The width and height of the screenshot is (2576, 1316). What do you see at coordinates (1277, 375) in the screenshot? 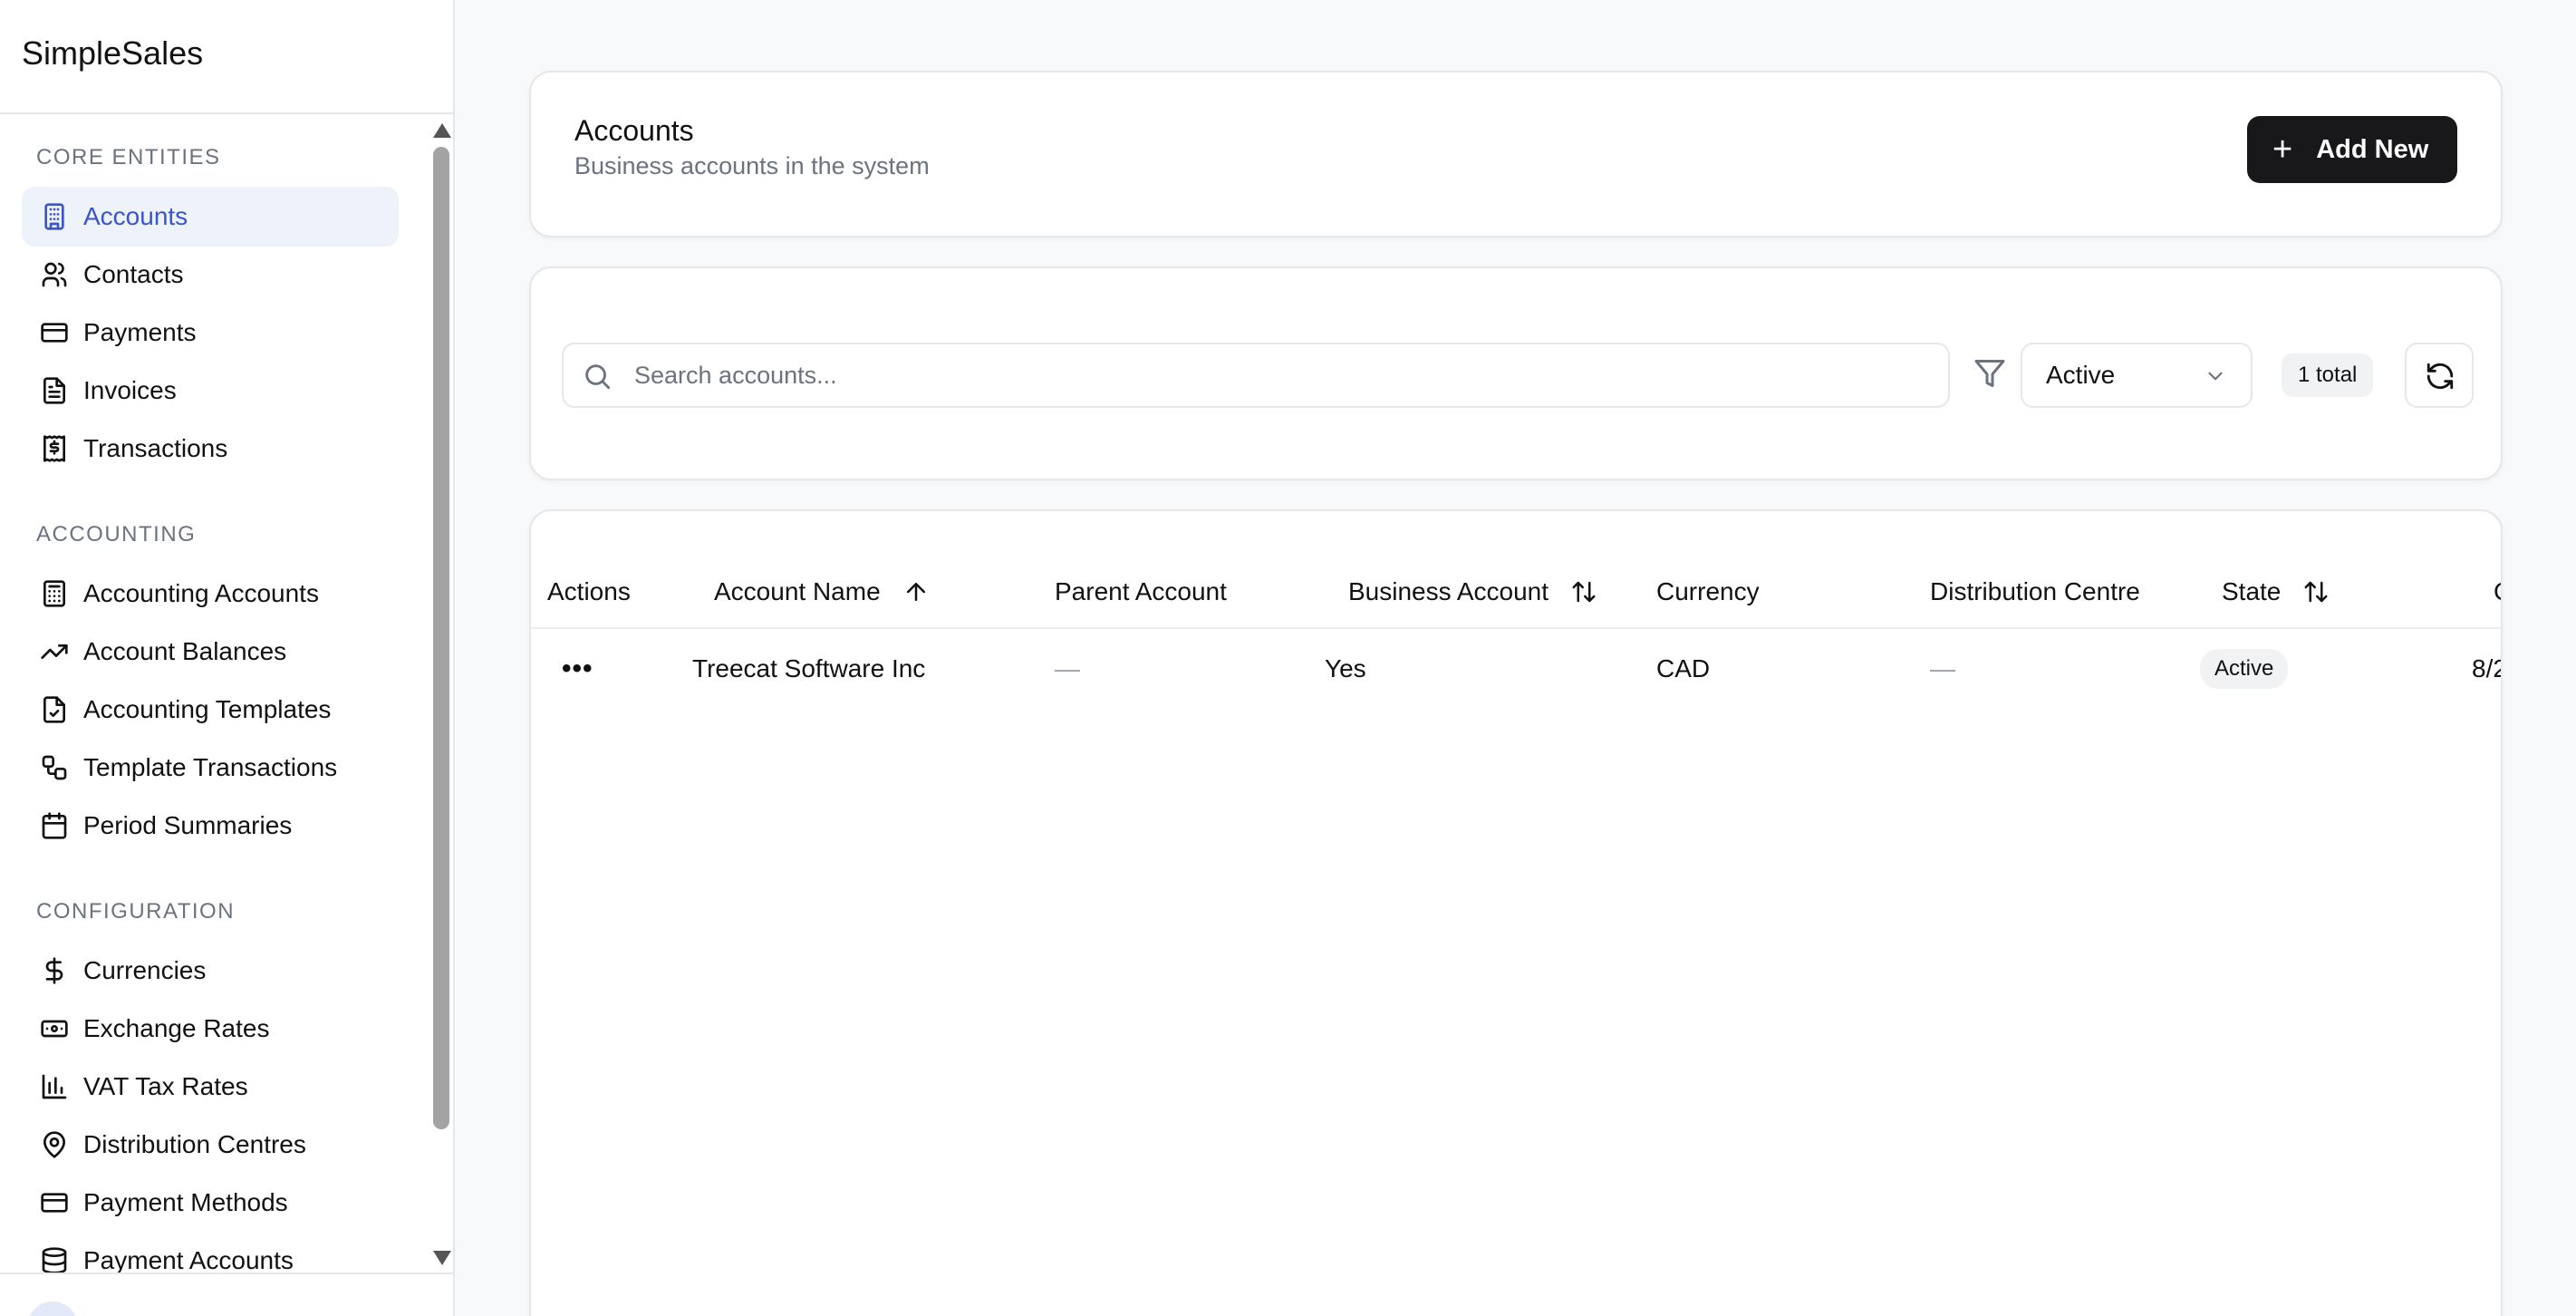
I see `search-input` at bounding box center [1277, 375].